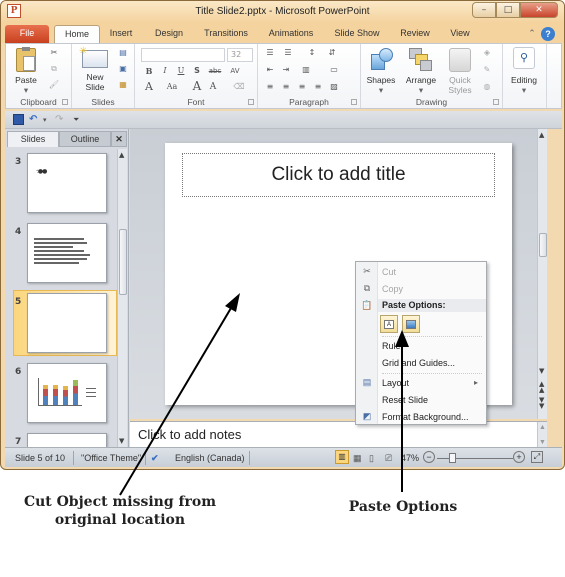  What do you see at coordinates (120, 520) in the screenshot?
I see `cut-caption-line-2: original location` at bounding box center [120, 520].